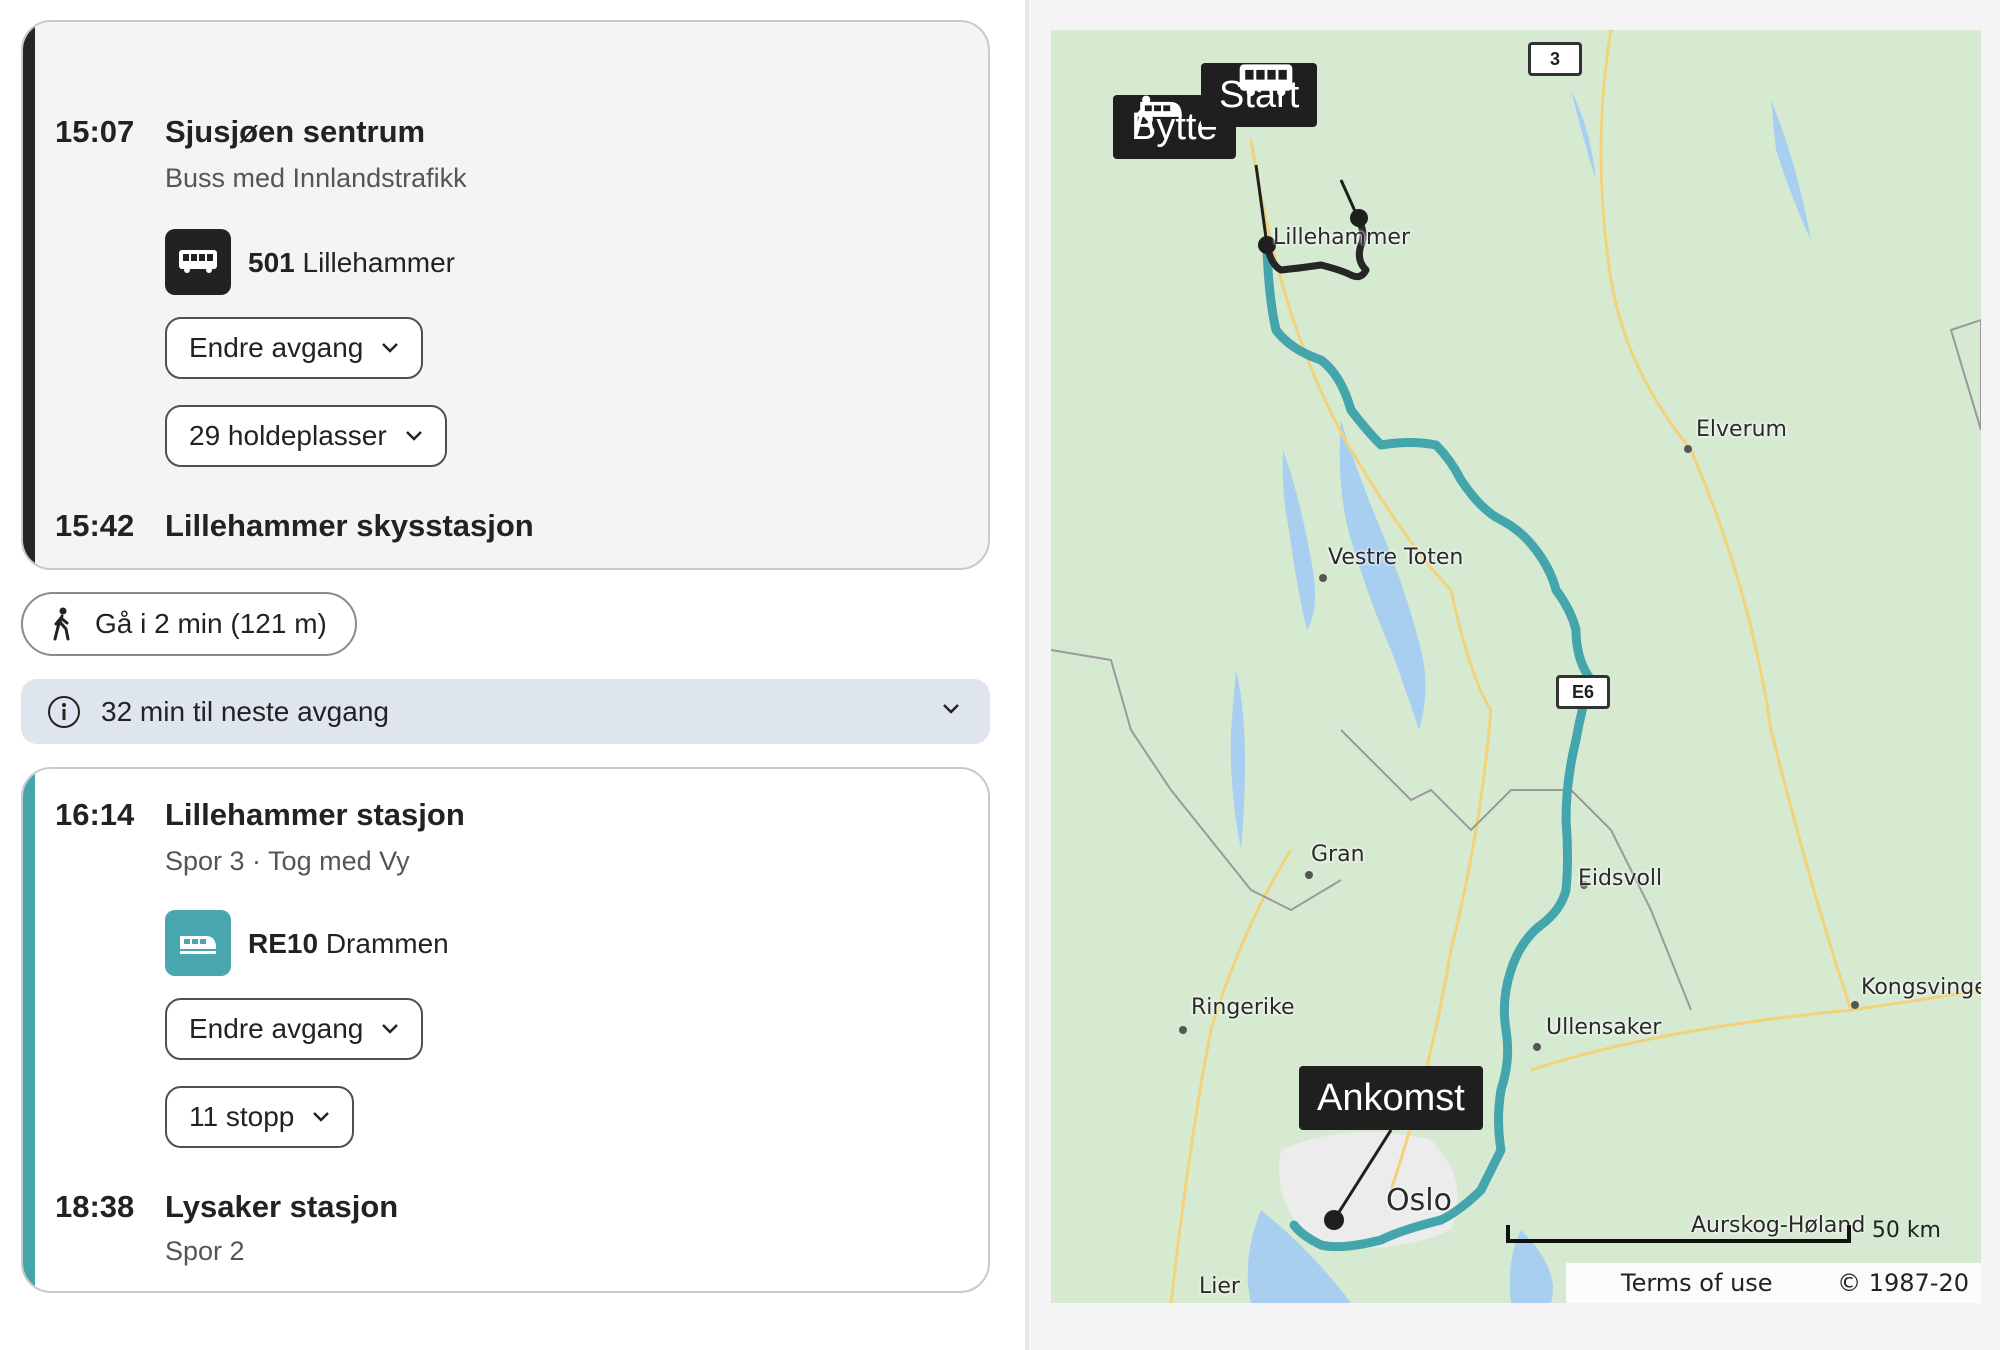  What do you see at coordinates (1382, 575) in the screenshot?
I see `lake-mjosa` at bounding box center [1382, 575].